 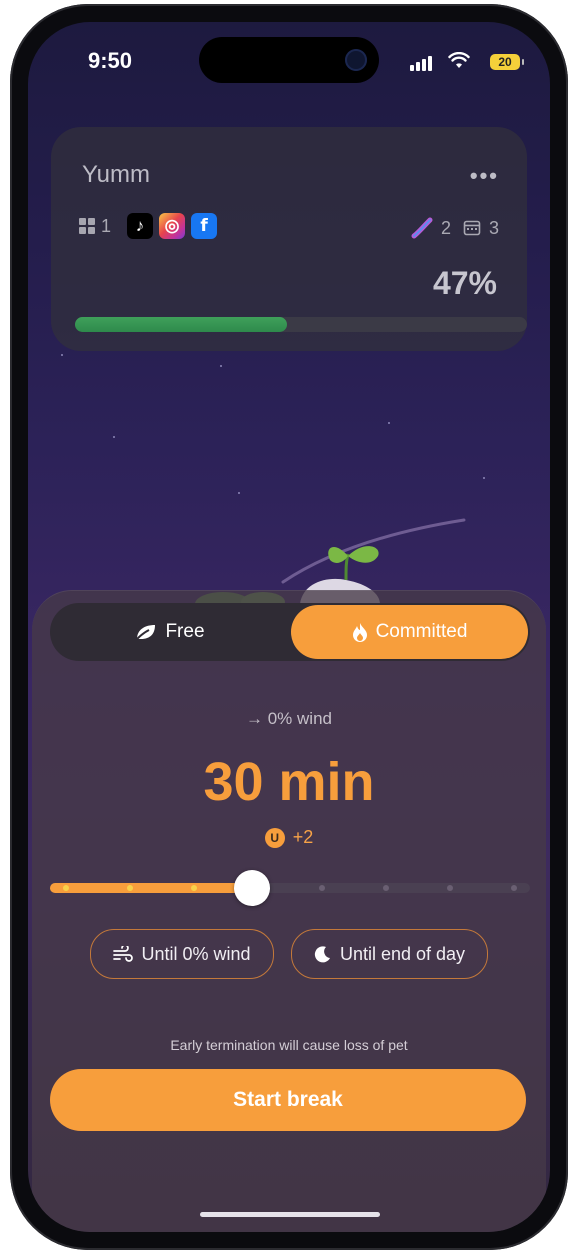 What do you see at coordinates (289, 60) in the screenshot?
I see `dynamic-island` at bounding box center [289, 60].